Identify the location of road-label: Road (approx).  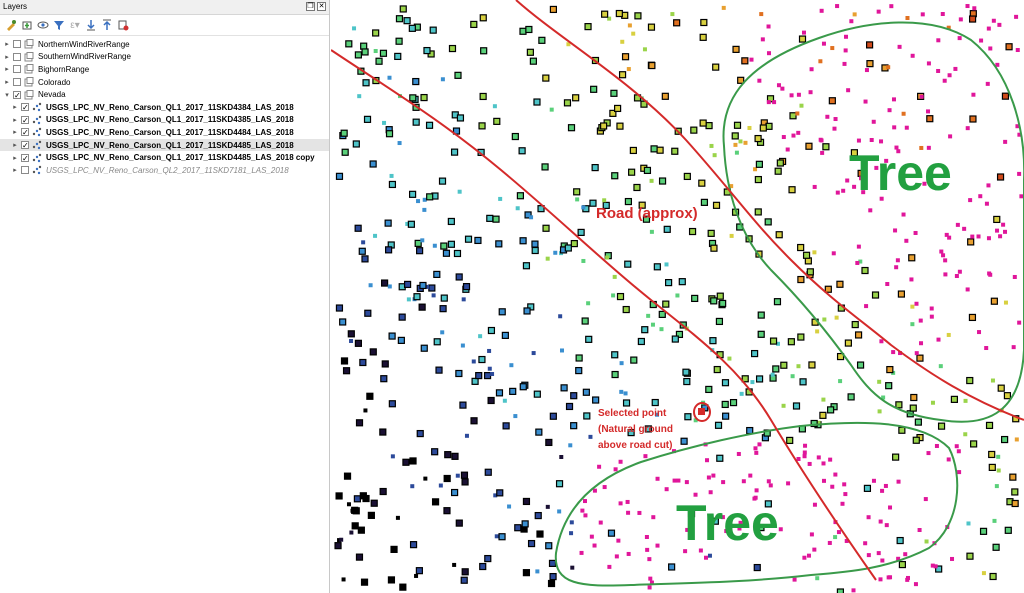
(647, 213).